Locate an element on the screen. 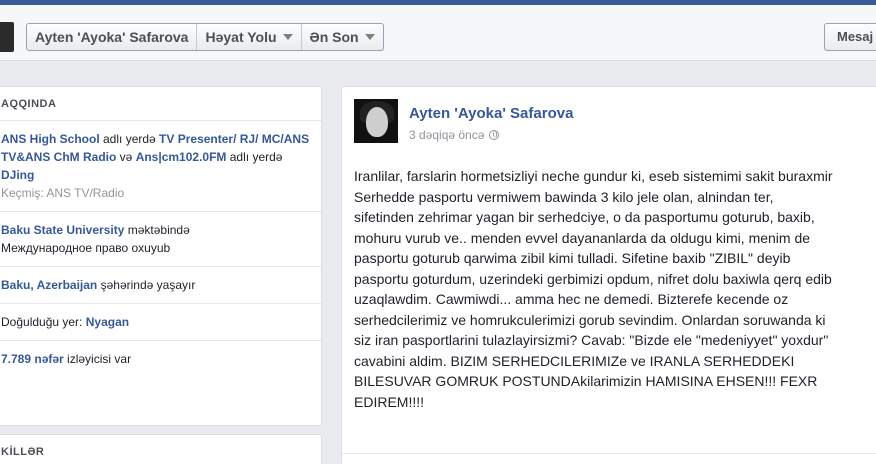  education-text: məktəbində is located at coordinates (157, 230).